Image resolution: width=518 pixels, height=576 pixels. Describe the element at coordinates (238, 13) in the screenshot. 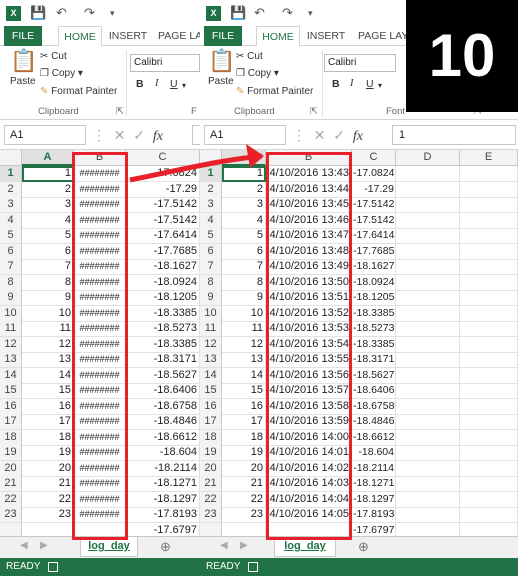

I see `save-icon: 💾` at that location.